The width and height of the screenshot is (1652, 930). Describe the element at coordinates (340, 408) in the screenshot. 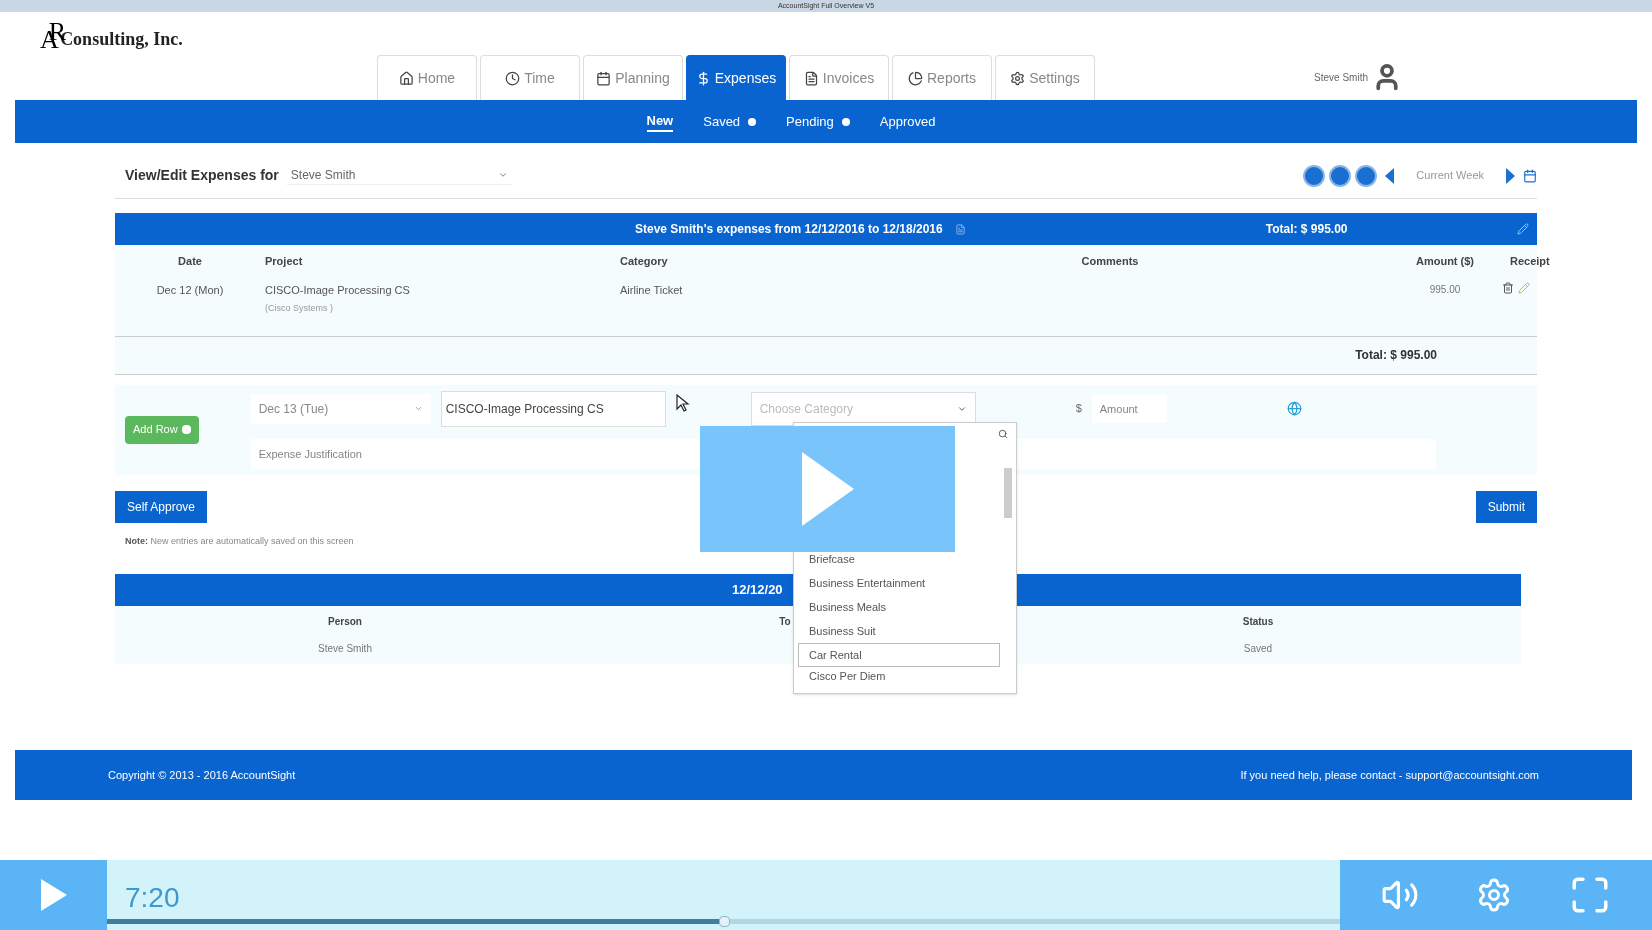

I see `date-select: Dec 13 (Tue)` at that location.